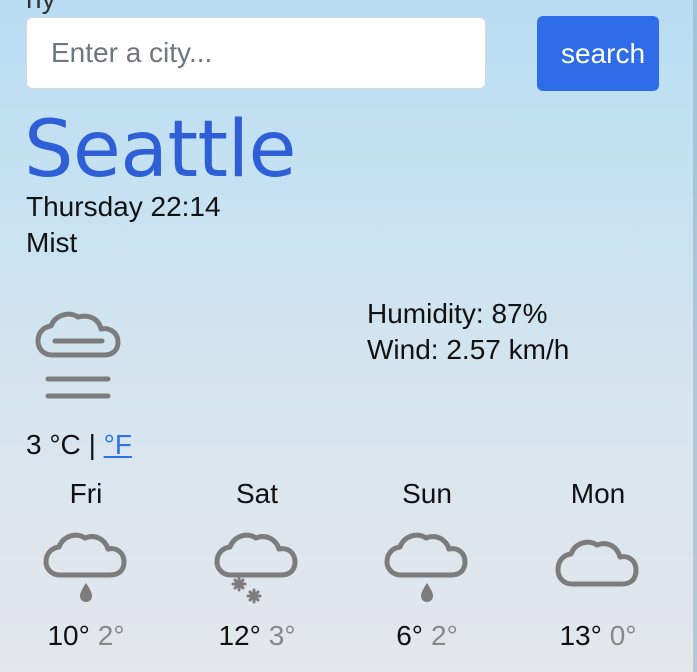 The height and width of the screenshot is (672, 697). Describe the element at coordinates (41, 7) in the screenshot. I see `top-partial-text: ny` at that location.